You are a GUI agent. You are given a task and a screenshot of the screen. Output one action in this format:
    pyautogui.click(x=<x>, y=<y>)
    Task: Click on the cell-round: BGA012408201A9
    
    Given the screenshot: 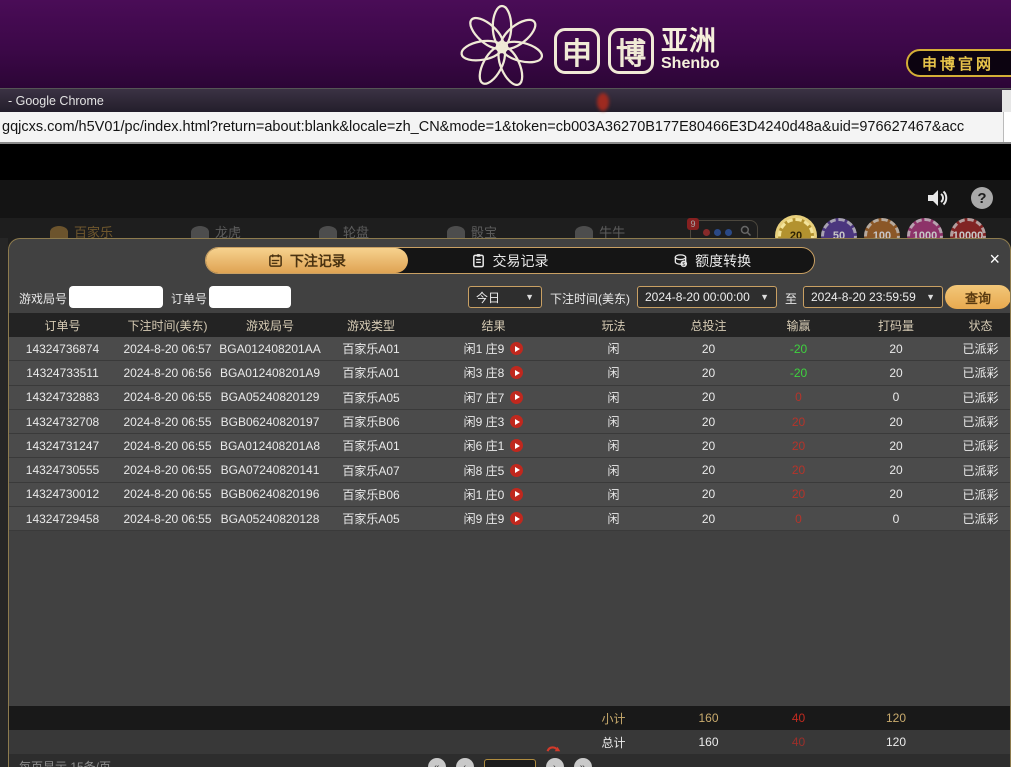 What is the action you would take?
    pyautogui.click(x=270, y=372)
    